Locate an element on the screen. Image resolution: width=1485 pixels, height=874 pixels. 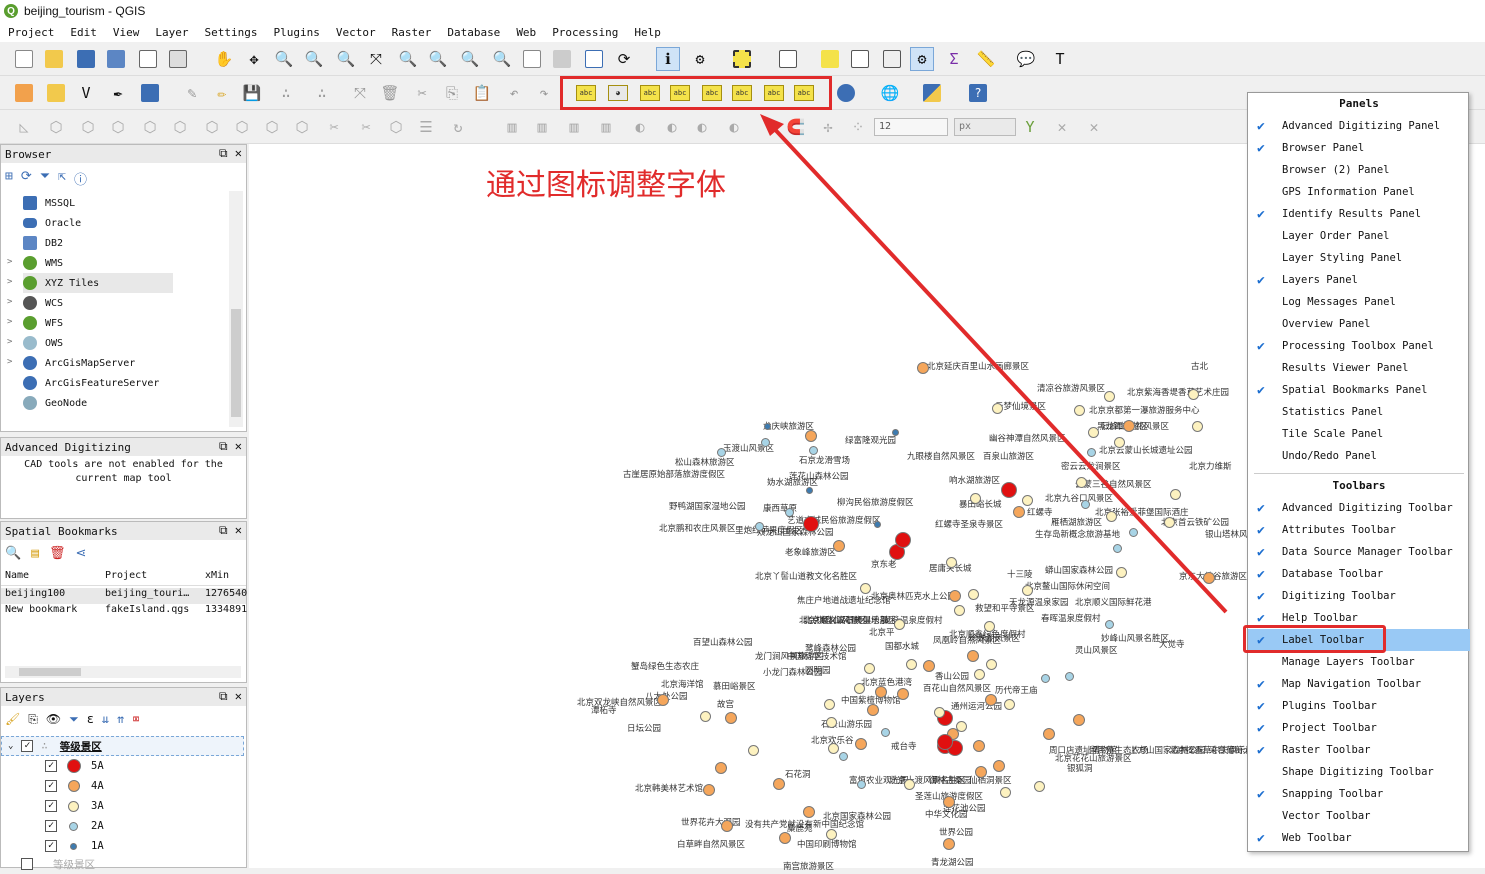
snapping-magnet-icon: 🧲 is located at coordinates (796, 127).